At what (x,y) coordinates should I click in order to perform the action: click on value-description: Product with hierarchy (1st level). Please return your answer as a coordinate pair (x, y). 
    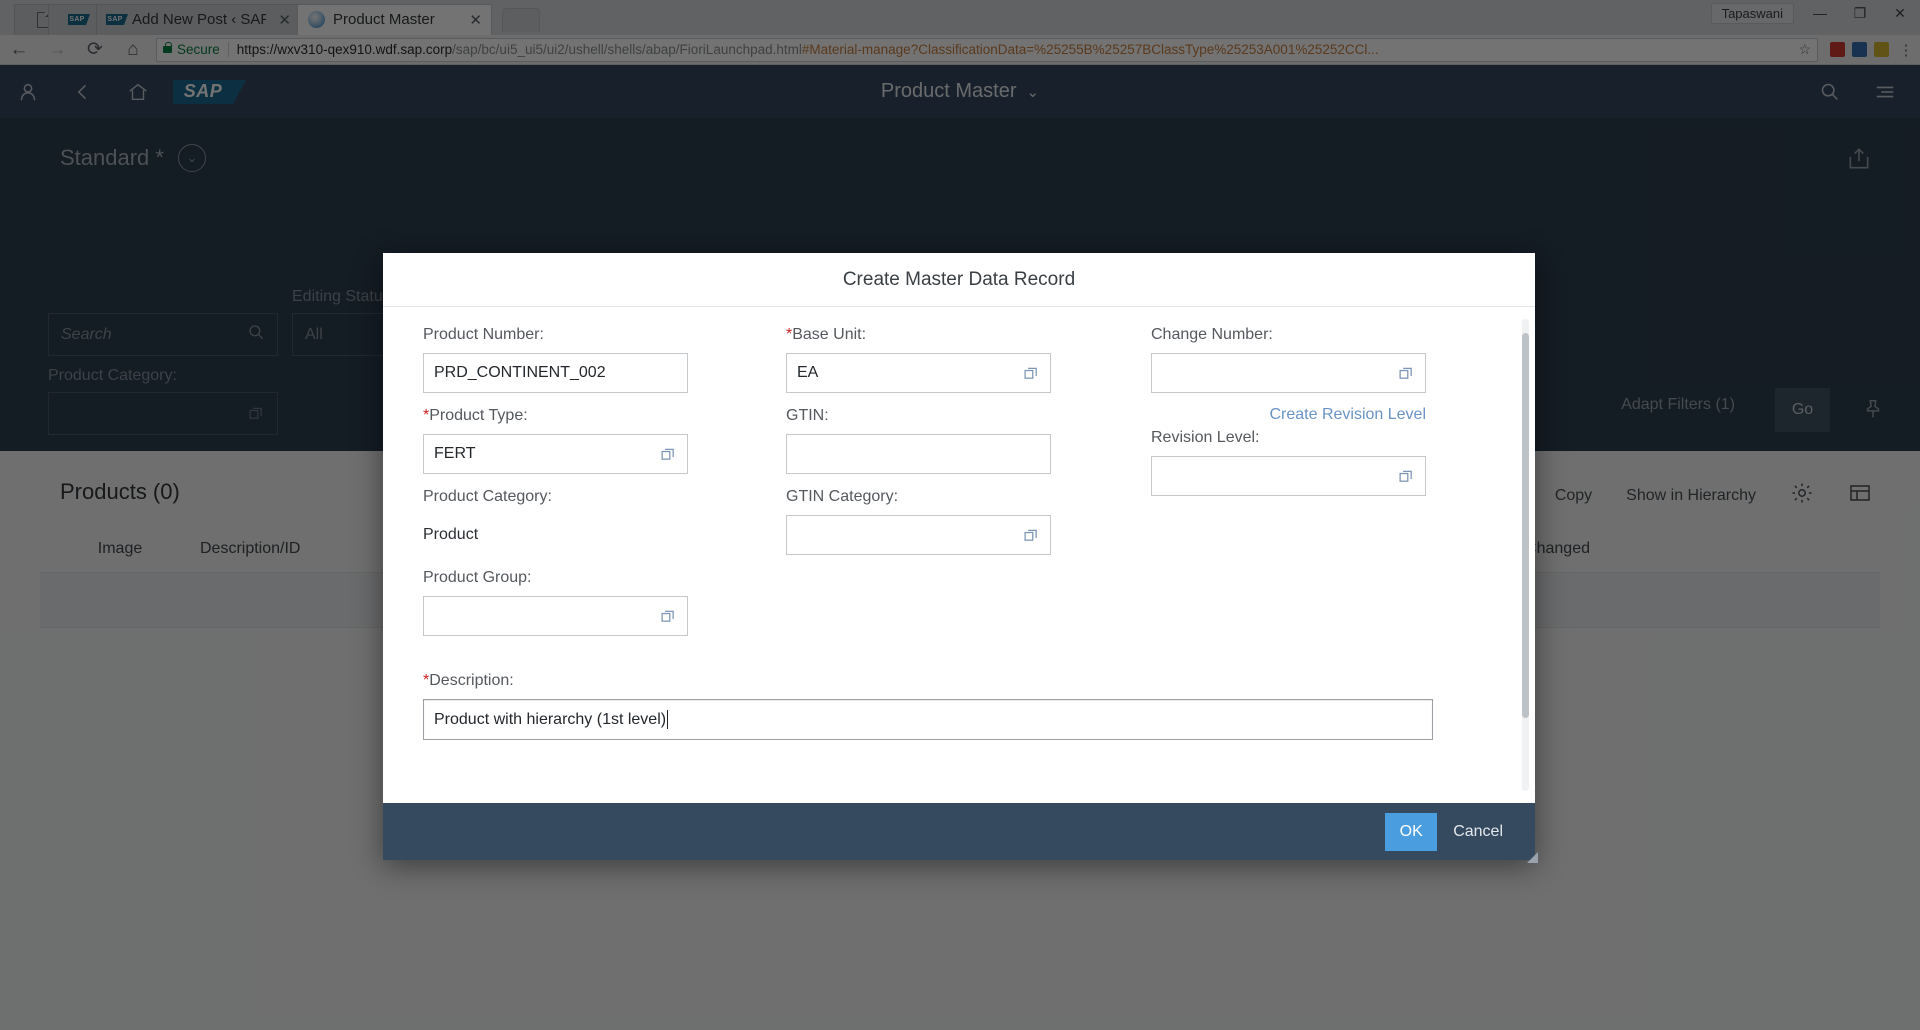
    Looking at the image, I should click on (550, 719).